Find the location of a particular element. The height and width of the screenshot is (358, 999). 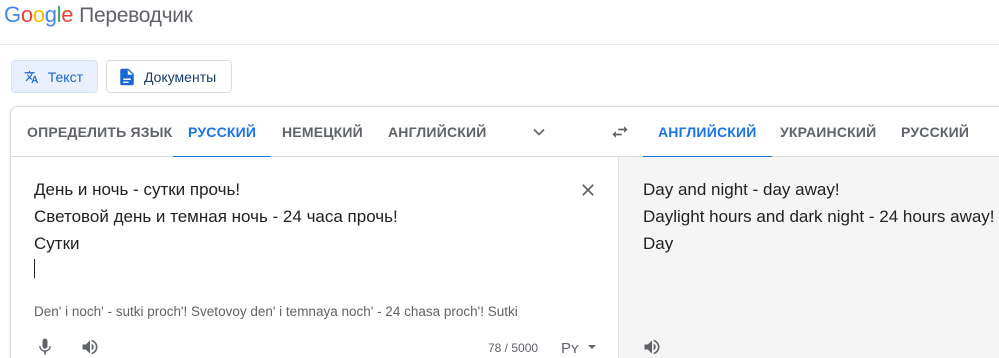

top-bar: G o o g l e Переводчик is located at coordinates (499, 22).